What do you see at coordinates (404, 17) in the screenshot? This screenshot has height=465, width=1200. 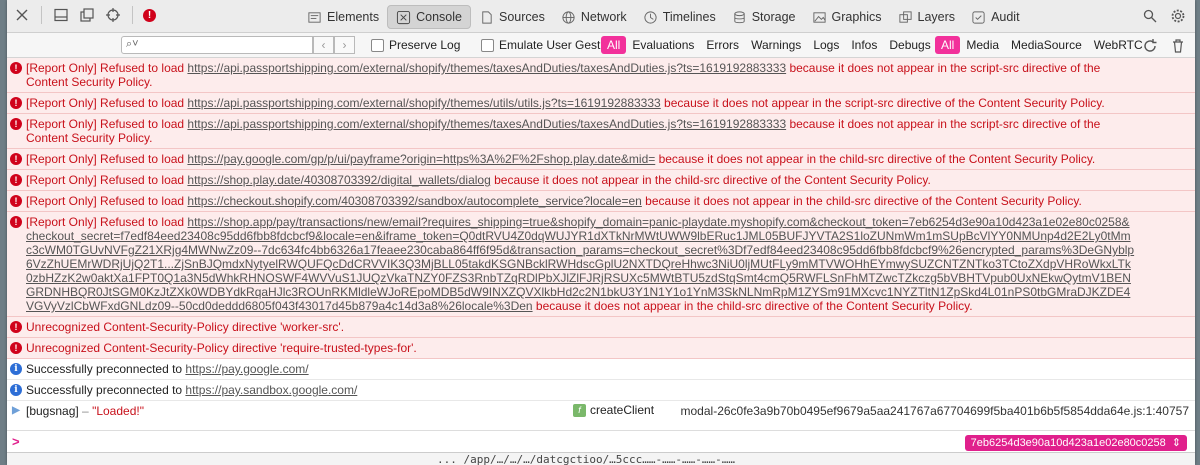 I see `console-icon` at bounding box center [404, 17].